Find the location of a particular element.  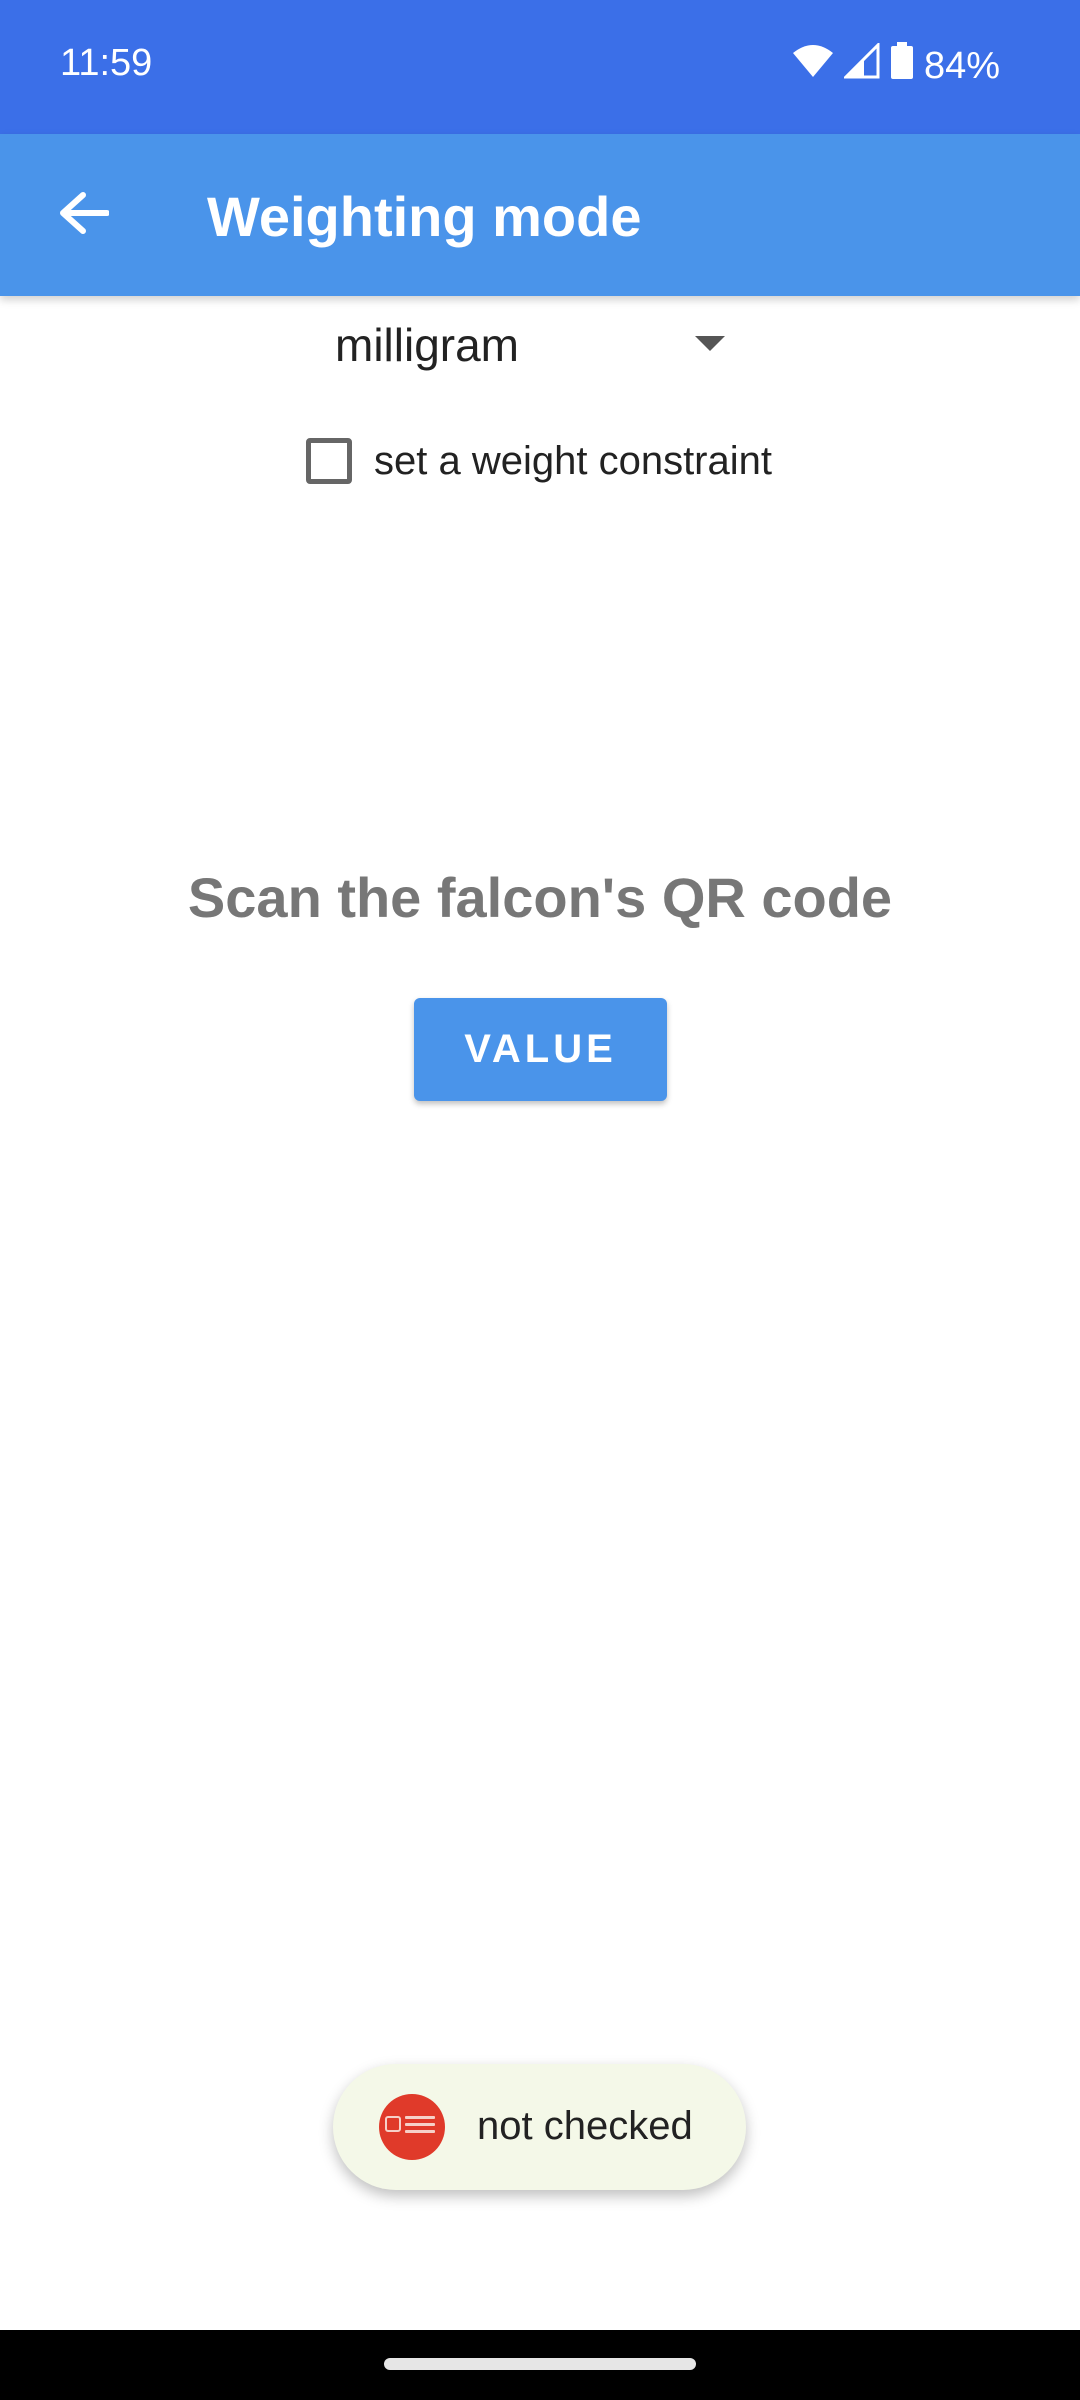

back-button is located at coordinates (84, 215).